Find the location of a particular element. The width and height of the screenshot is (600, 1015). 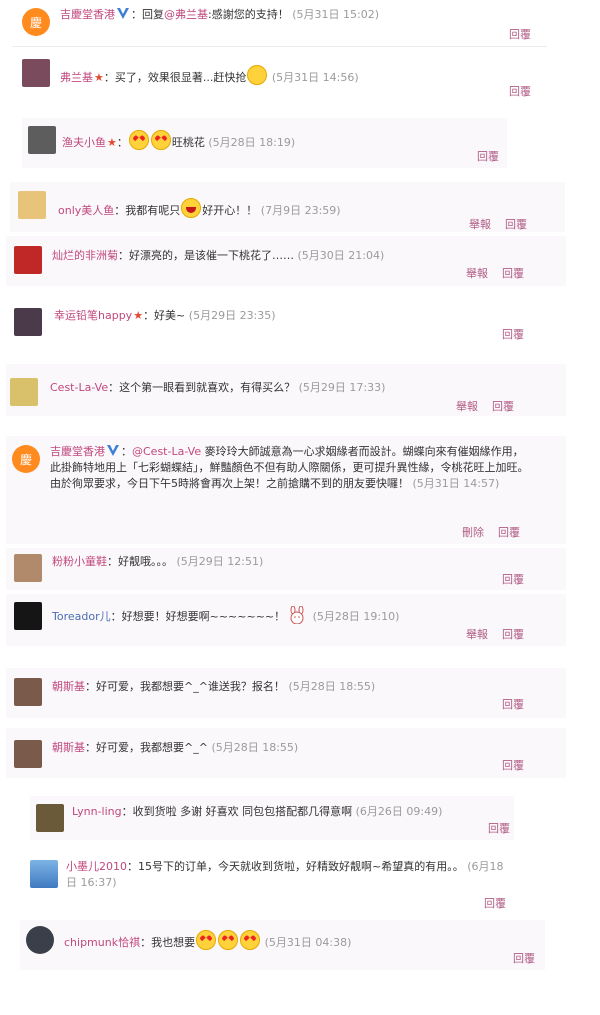

timestamp: (7月9日 23:59) is located at coordinates (300, 210).